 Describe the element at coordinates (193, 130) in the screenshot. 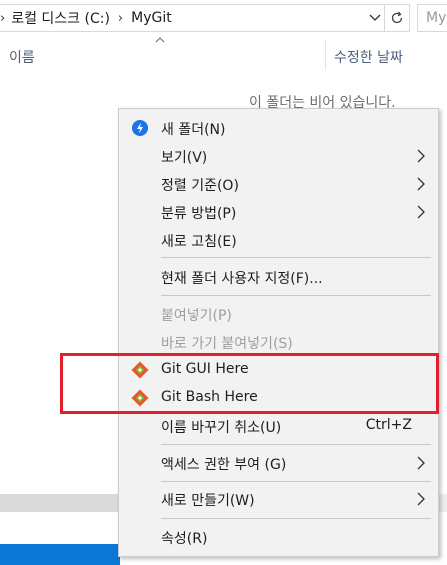

I see `menu-item-label: 새 폴더(N)` at that location.